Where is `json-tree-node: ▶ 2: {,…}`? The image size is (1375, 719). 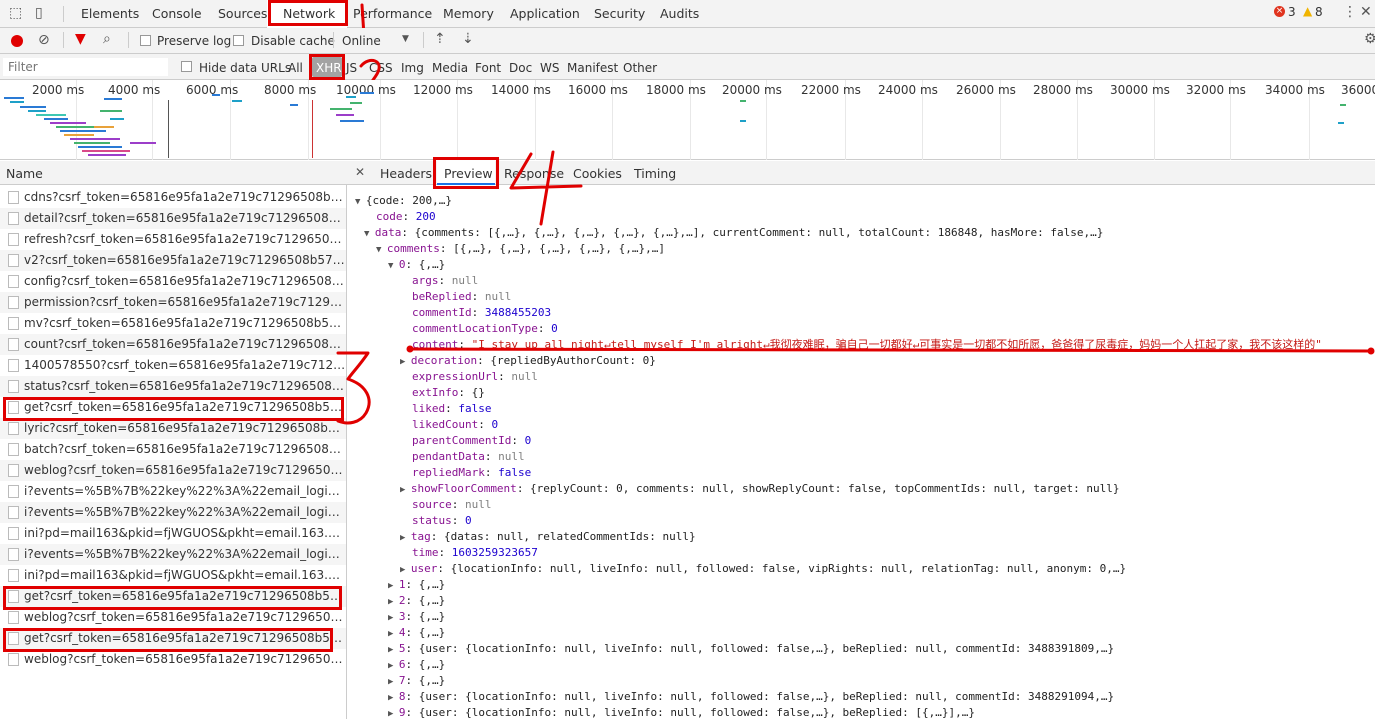 json-tree-node: ▶ 2: {,…} is located at coordinates (416, 601).